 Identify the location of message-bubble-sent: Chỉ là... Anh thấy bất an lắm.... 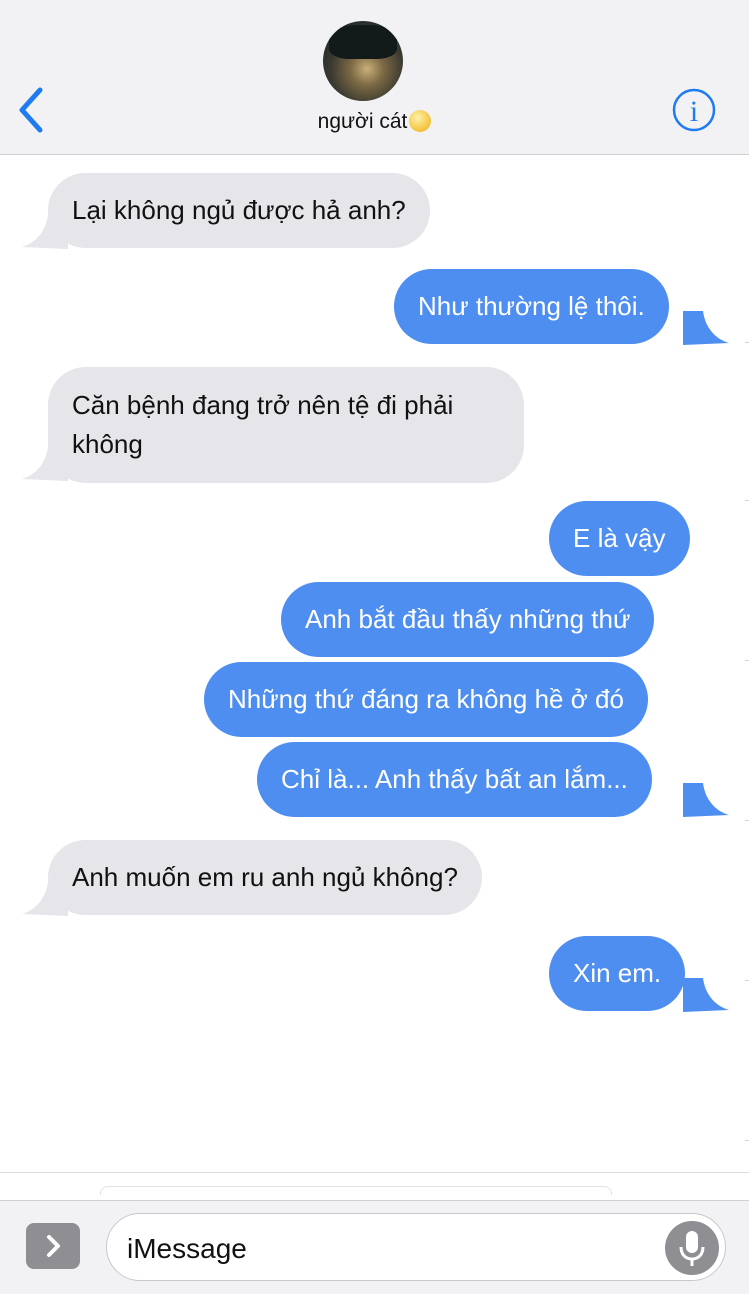
(454, 779).